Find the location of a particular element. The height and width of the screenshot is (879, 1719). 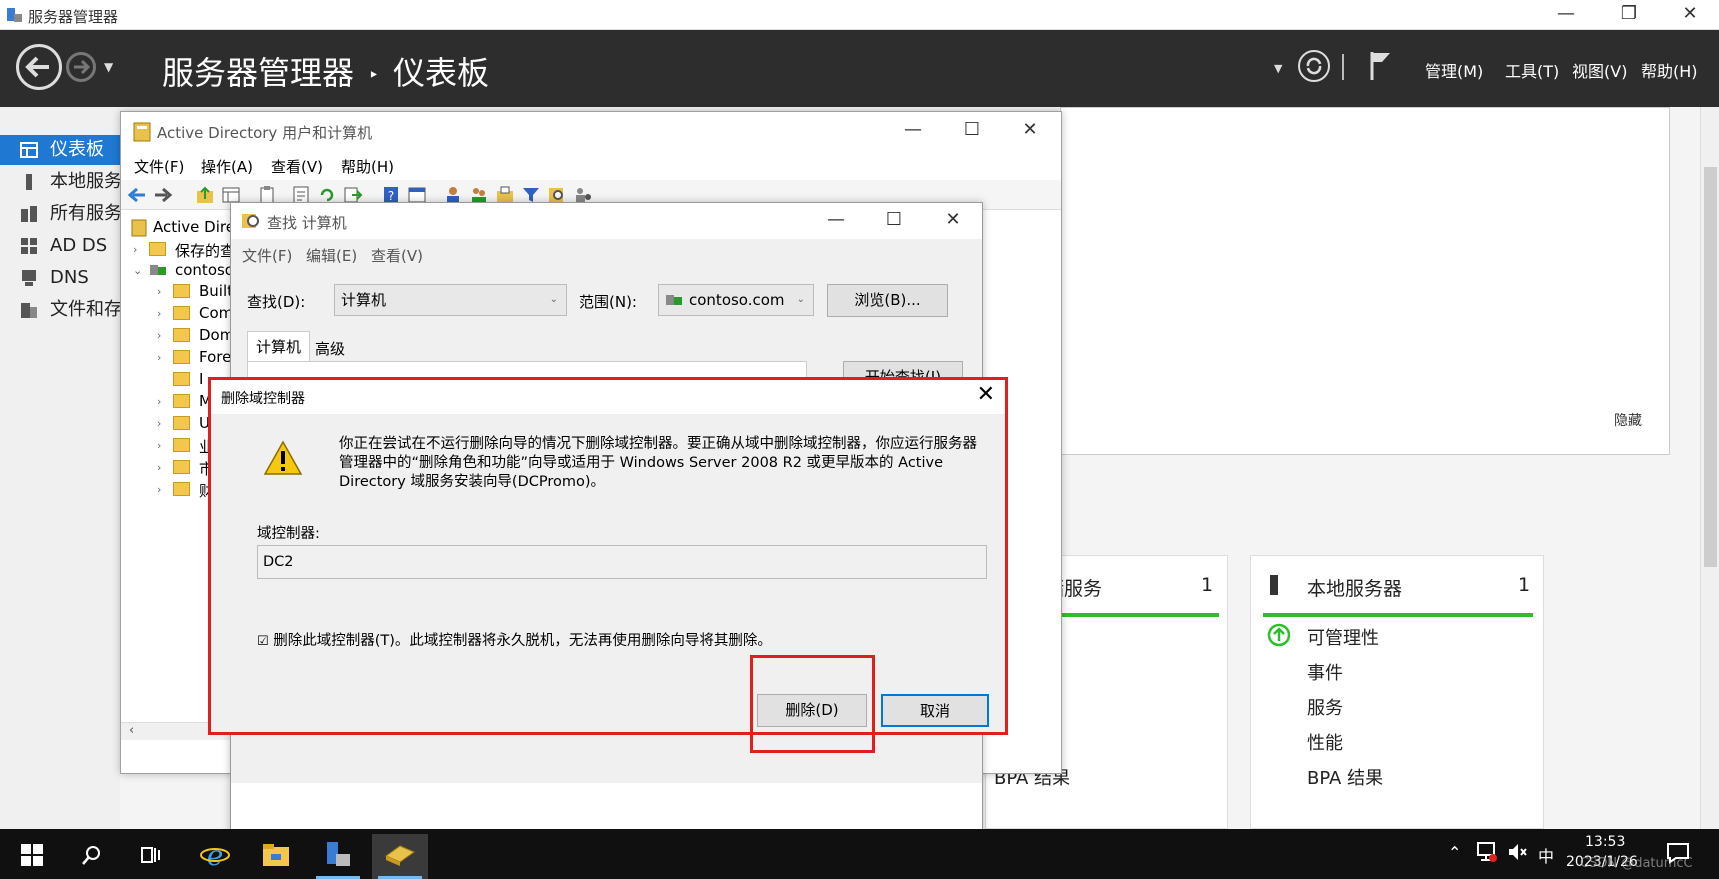

find-menu-file: 文件(F) is located at coordinates (267, 255).